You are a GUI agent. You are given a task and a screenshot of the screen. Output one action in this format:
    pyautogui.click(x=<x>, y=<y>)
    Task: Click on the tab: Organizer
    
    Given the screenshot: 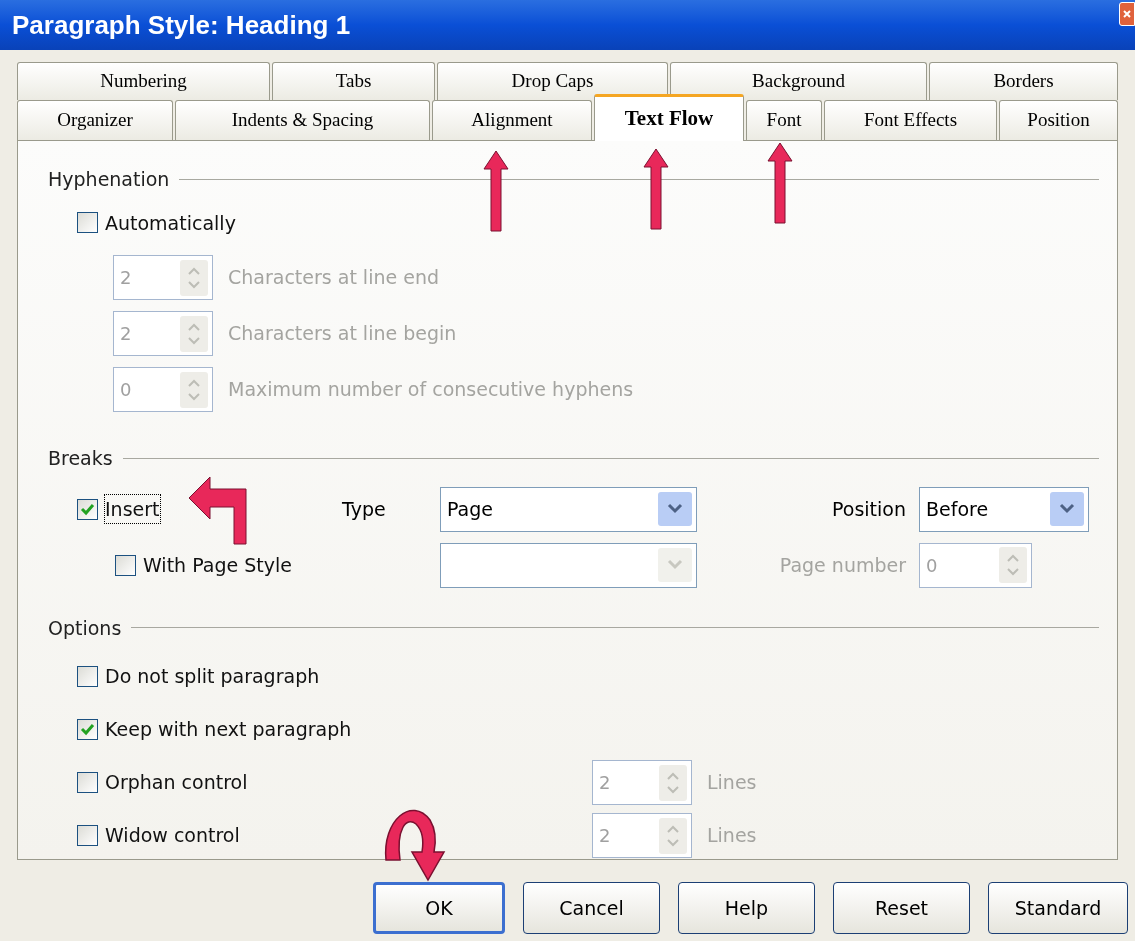 What is the action you would take?
    pyautogui.click(x=95, y=120)
    